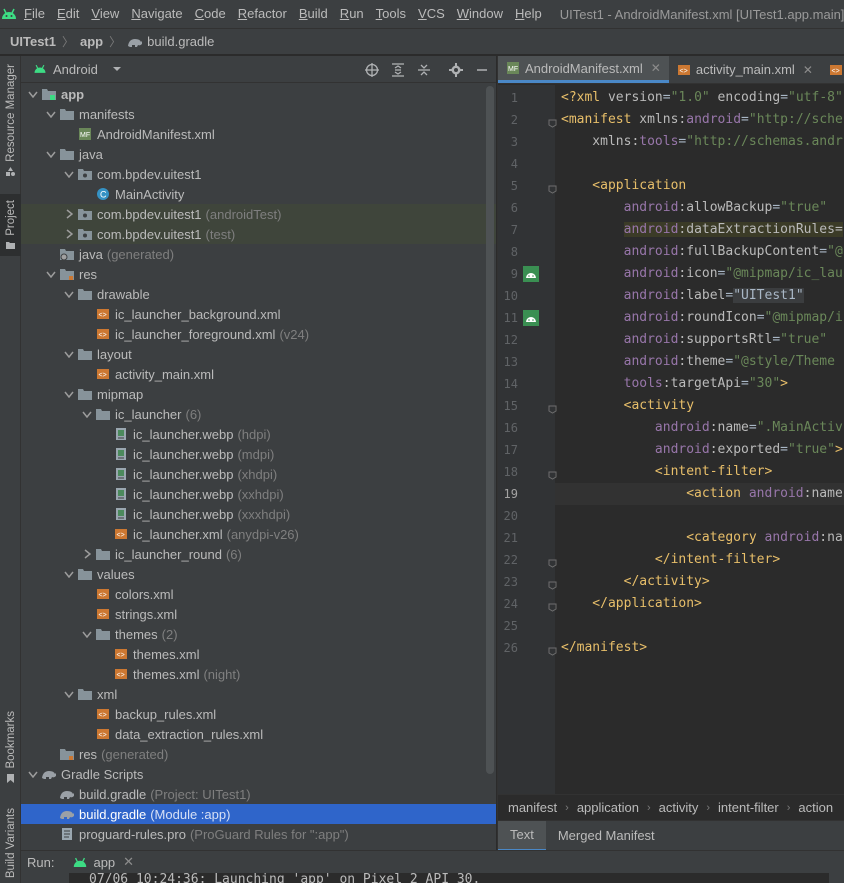 This screenshot has width=844, height=883. Describe the element at coordinates (258, 774) in the screenshot. I see `tree-row: Gradle Scripts` at that location.